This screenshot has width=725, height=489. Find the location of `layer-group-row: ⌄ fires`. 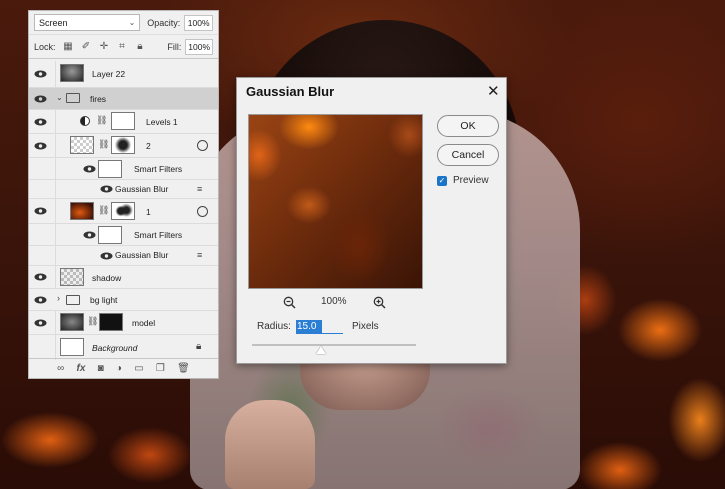

layer-group-row: ⌄ fires is located at coordinates (123, 99).